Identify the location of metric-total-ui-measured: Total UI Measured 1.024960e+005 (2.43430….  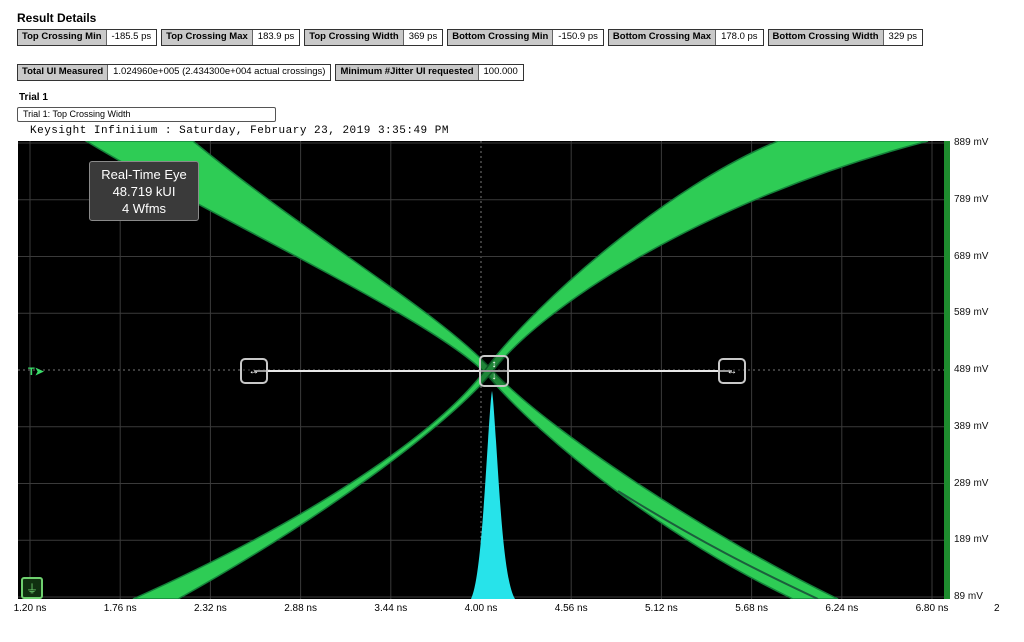
(174, 72).